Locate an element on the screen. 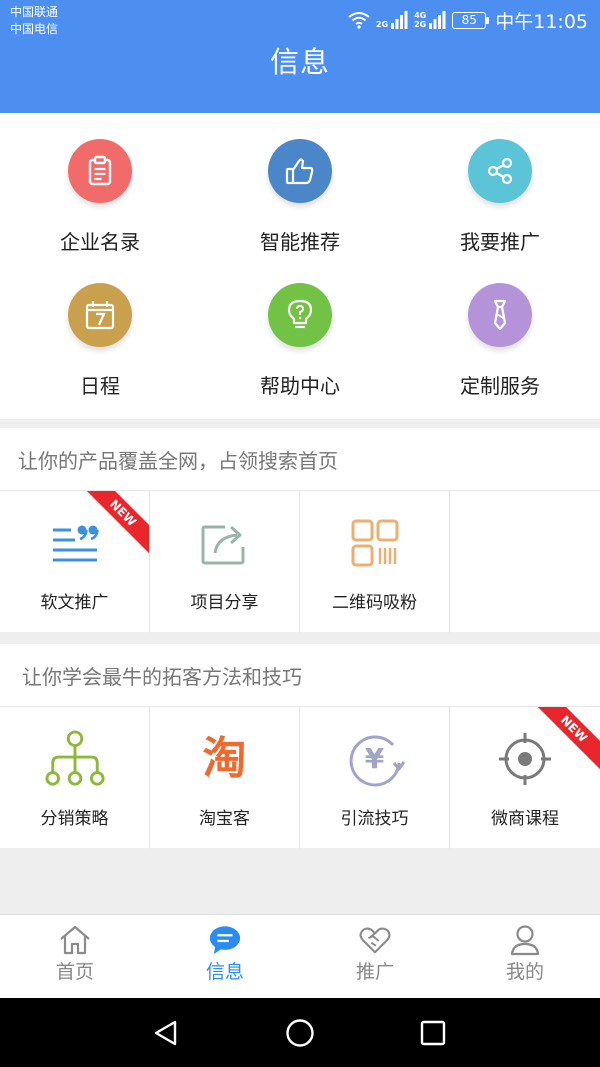 This screenshot has width=600, height=1067. nav-promote: 推广 is located at coordinates (375, 957).